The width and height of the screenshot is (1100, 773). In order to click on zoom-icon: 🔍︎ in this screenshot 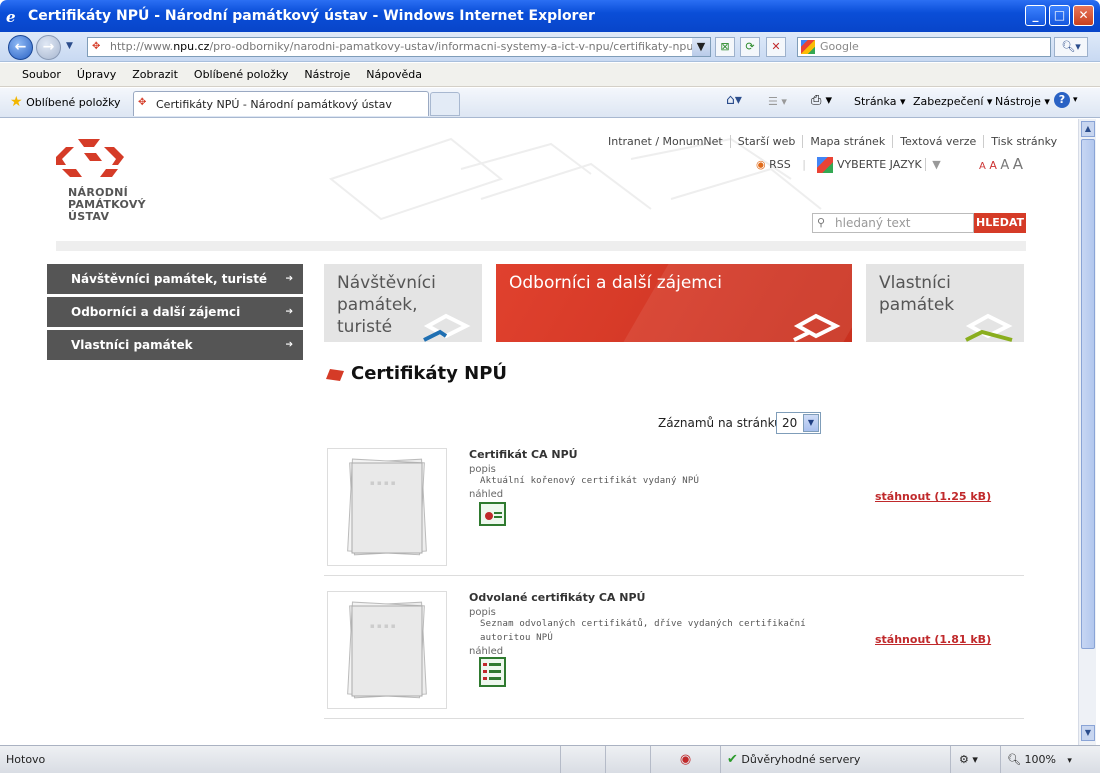, I will do `click(1014, 759)`.